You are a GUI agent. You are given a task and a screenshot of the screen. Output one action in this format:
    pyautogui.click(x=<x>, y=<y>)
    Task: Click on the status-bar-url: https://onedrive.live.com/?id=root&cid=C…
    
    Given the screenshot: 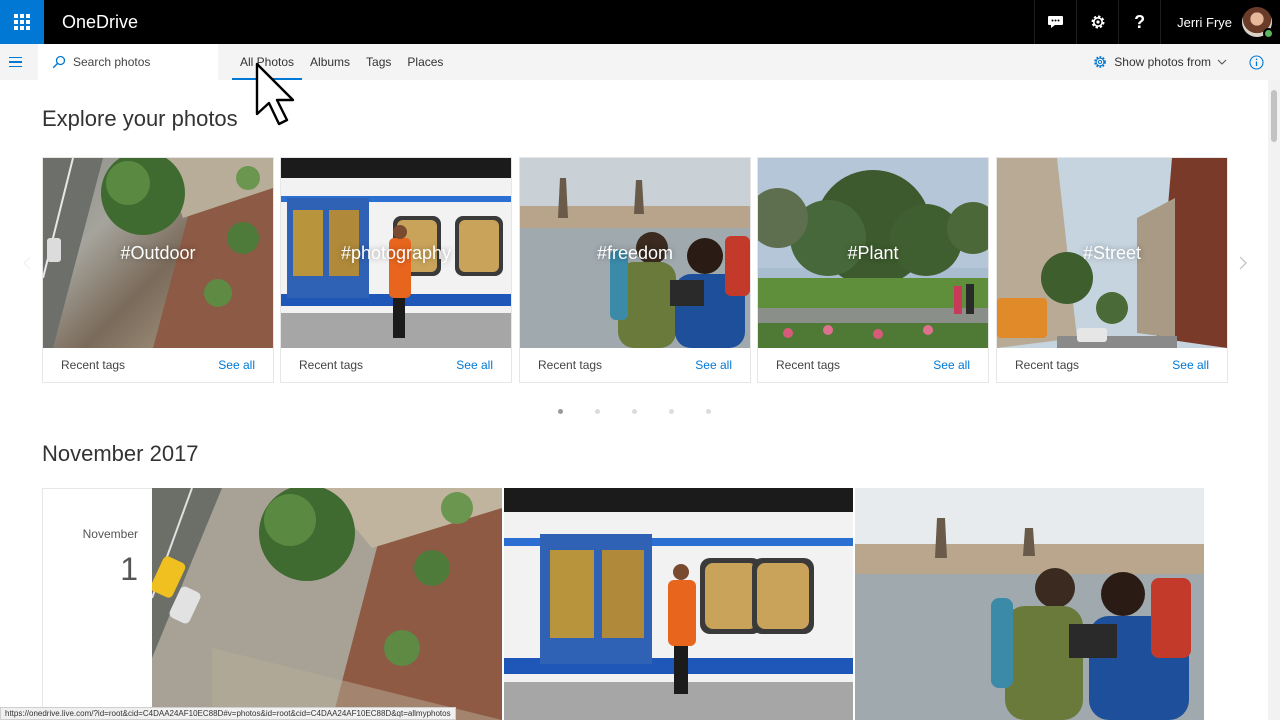 What is the action you would take?
    pyautogui.click(x=228, y=713)
    